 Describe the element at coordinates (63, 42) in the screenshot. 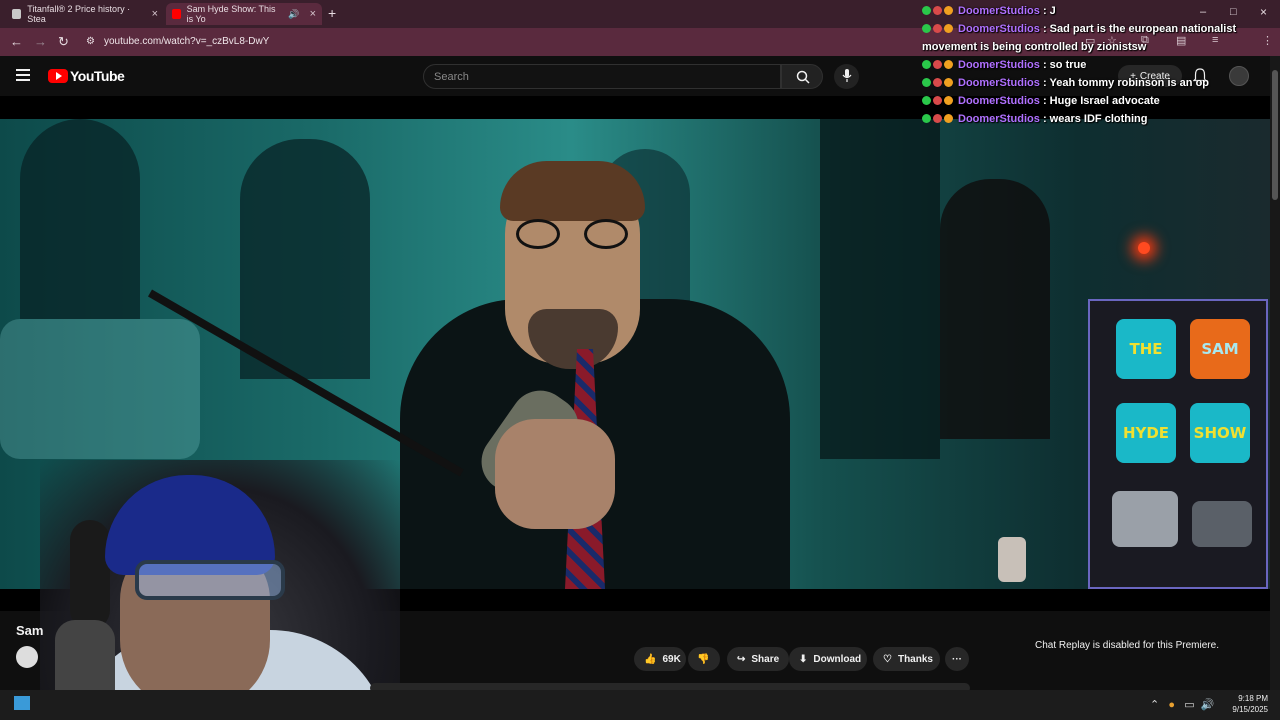

I see `reload-icon: ↻` at that location.